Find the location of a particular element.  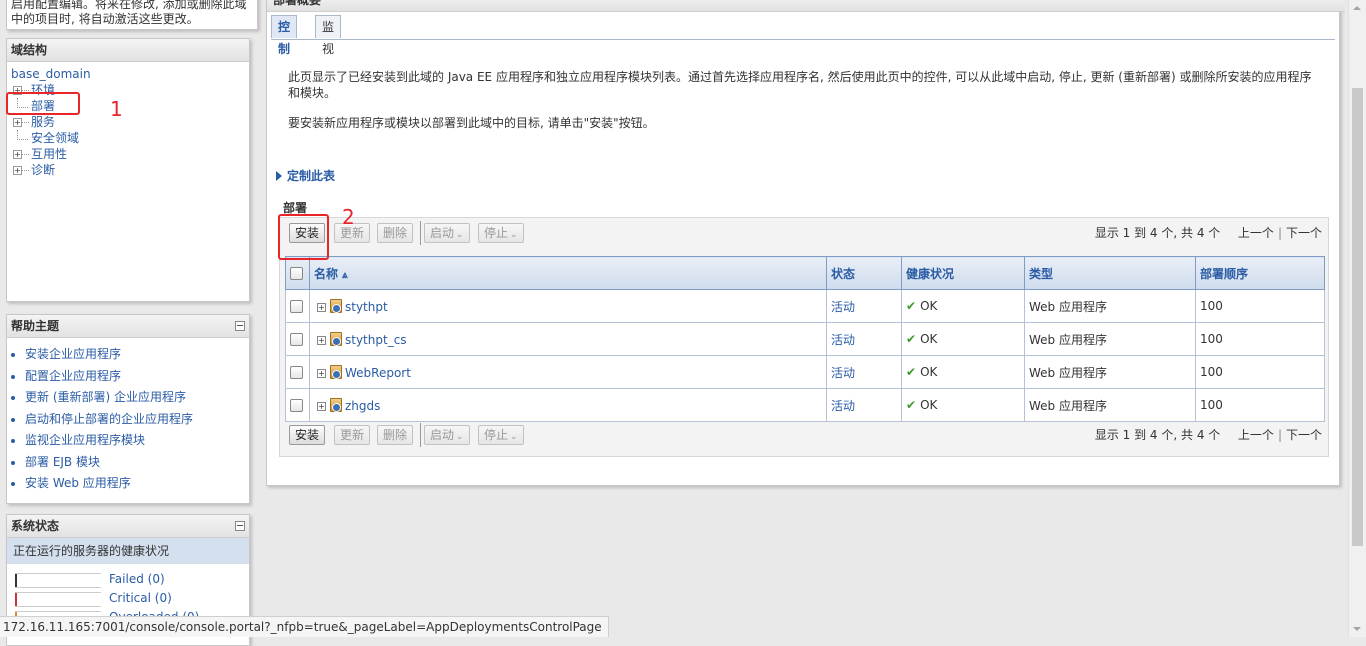

help-link: 启动和停止部署的企业应用程序 is located at coordinates (109, 419).